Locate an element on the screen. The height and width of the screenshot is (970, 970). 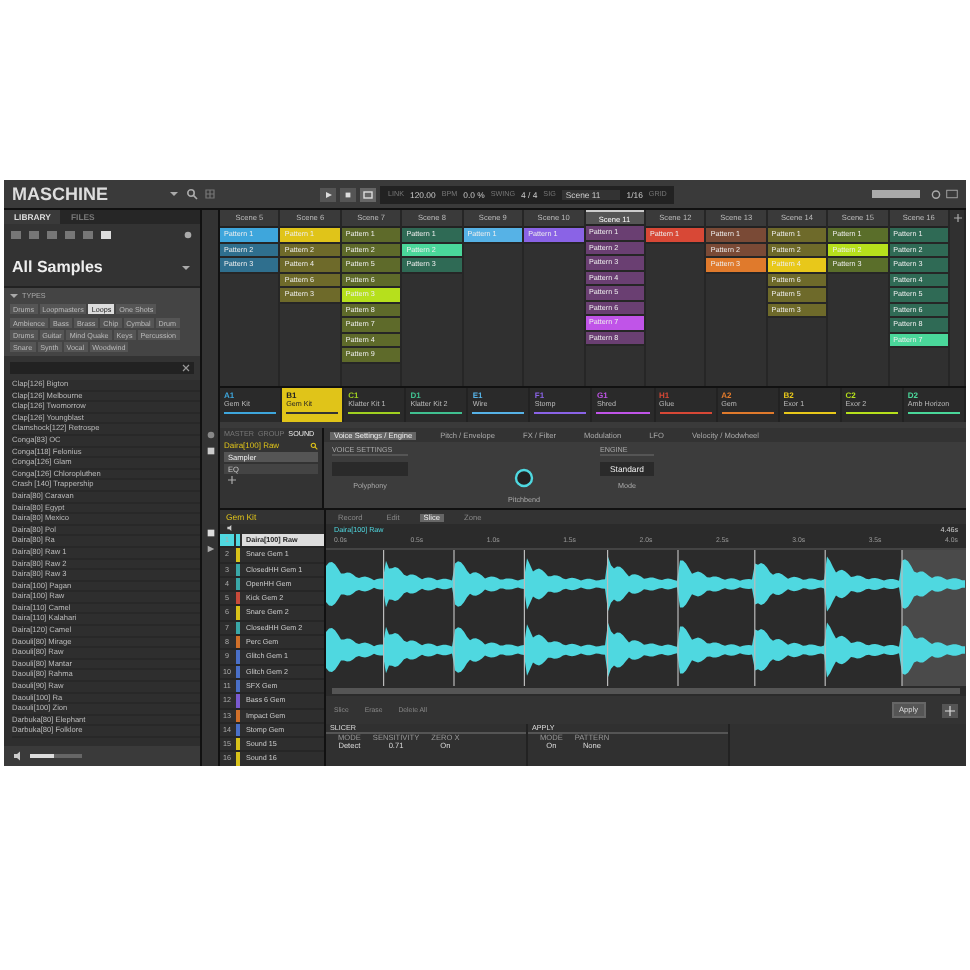
level-meter is located at coordinates (896, 194).